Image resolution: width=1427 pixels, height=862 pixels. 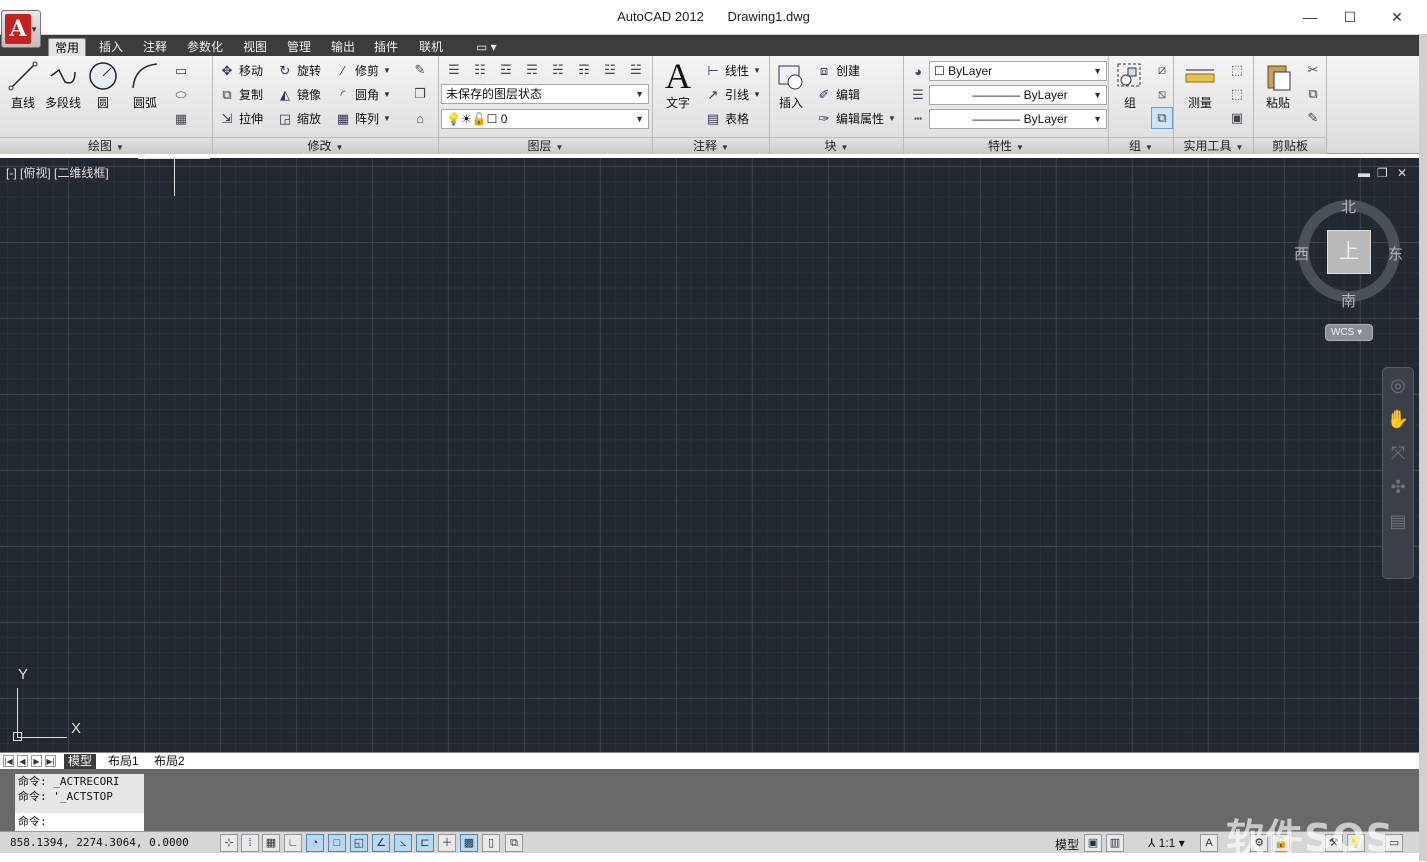 I want to click on linetype-icon: ┅, so click(x=918, y=119).